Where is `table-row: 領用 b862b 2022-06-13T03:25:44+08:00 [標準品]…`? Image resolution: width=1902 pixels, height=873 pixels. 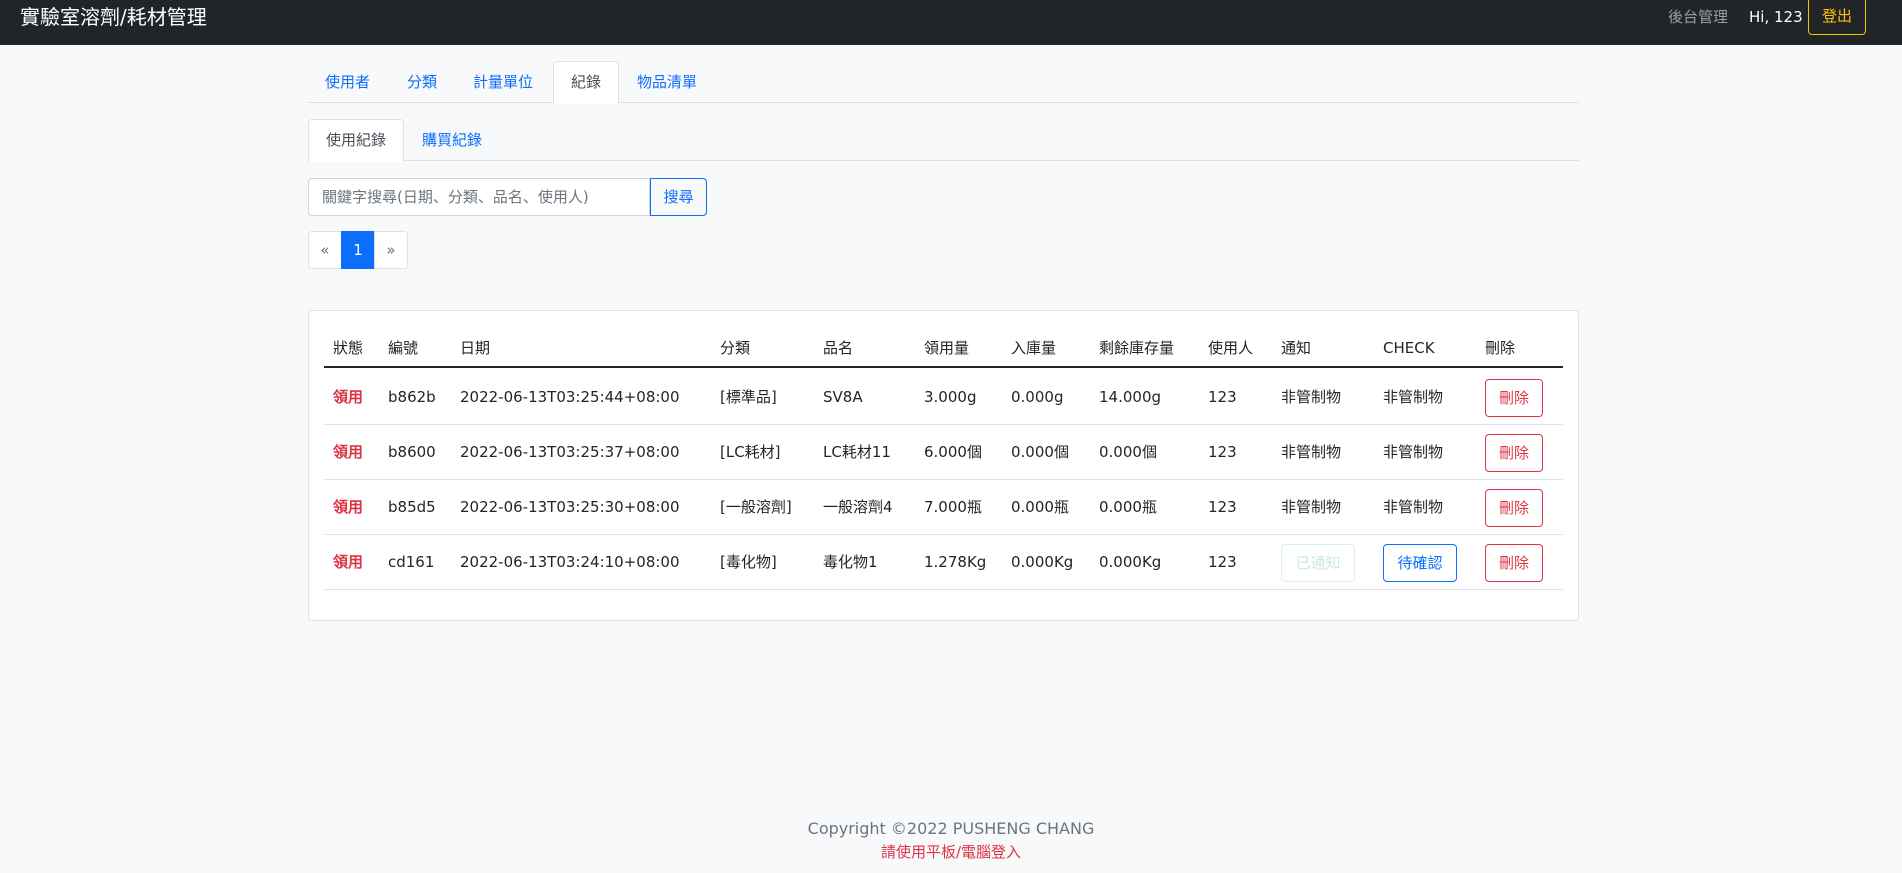 table-row: 領用 b862b 2022-06-13T03:25:44+08:00 [標準品]… is located at coordinates (943, 397).